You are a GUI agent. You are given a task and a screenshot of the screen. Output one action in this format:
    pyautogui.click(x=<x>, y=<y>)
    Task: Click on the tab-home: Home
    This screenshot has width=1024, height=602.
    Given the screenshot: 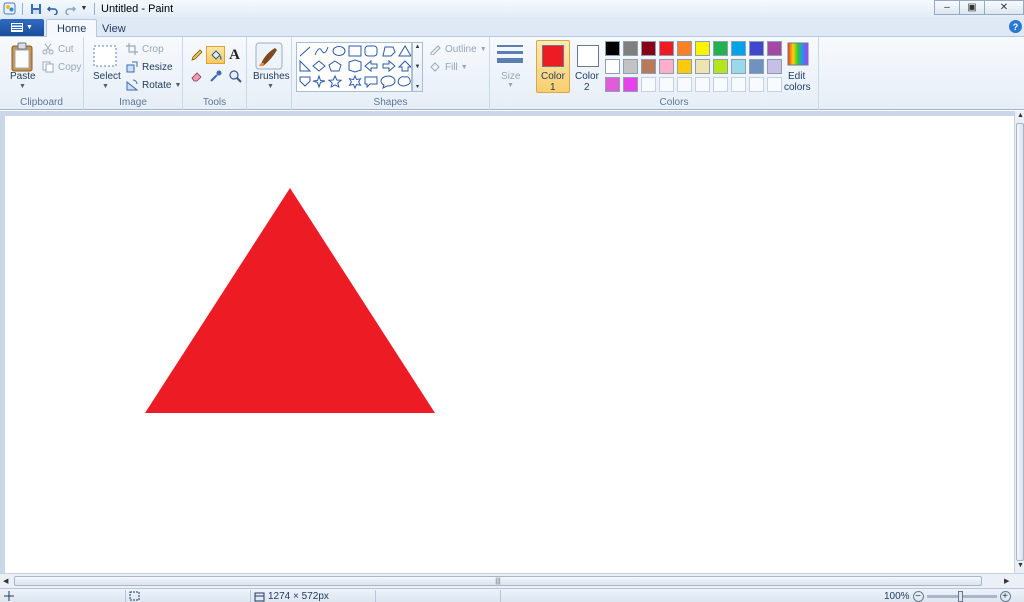 What is the action you would take?
    pyautogui.click(x=72, y=28)
    